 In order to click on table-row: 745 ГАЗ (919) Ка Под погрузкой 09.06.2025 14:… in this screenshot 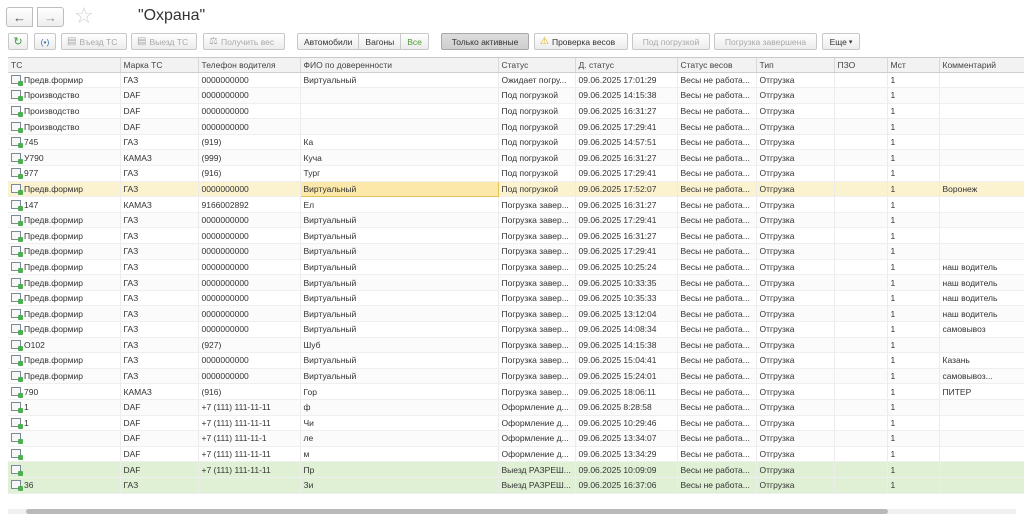, I will do `click(516, 142)`.